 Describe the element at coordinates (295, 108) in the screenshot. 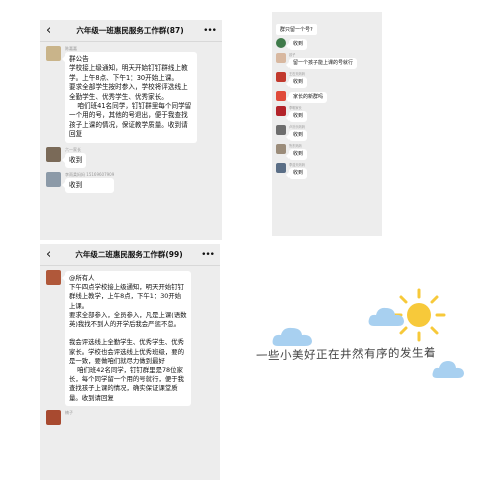

I see `sender-name: 李明家长` at that location.